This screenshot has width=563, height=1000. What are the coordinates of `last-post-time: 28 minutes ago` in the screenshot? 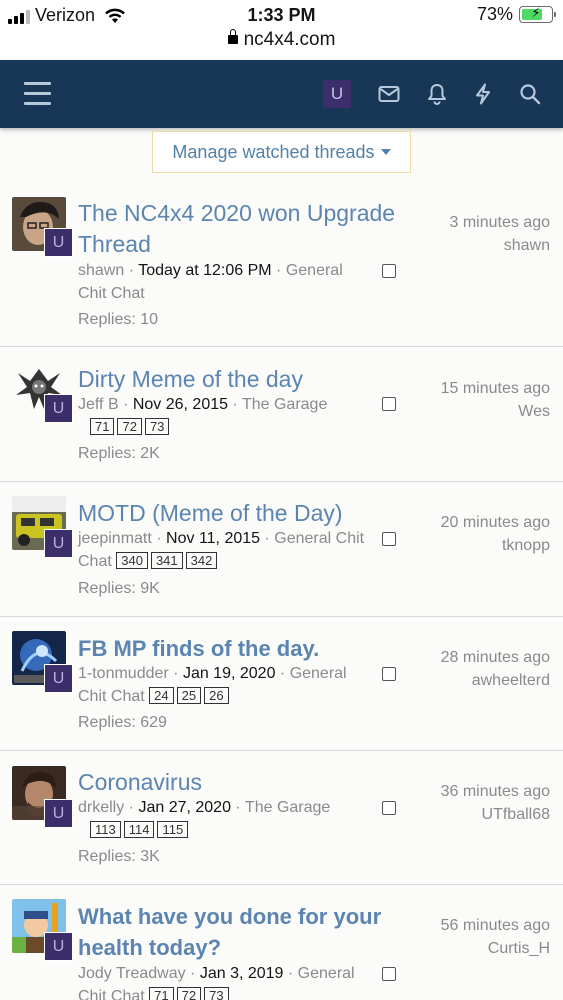 It's located at (495, 658).